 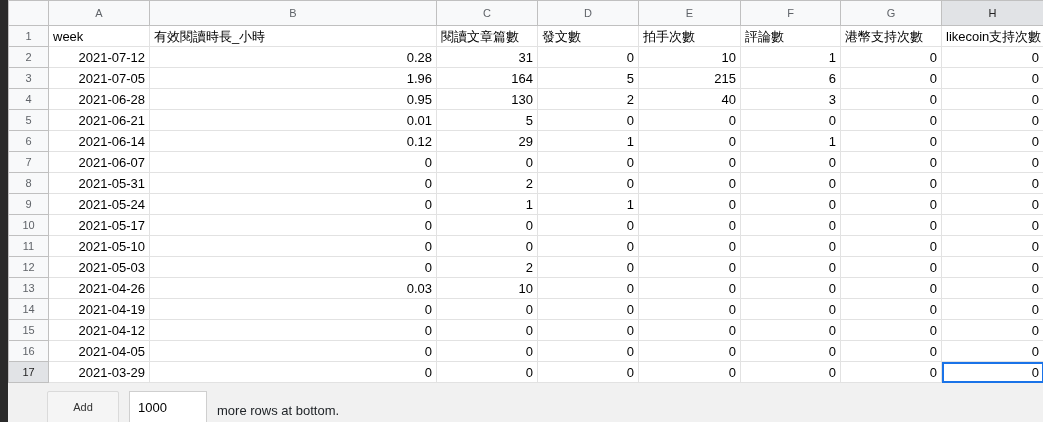 I want to click on table-cell: 2021-04-19, so click(x=99, y=309).